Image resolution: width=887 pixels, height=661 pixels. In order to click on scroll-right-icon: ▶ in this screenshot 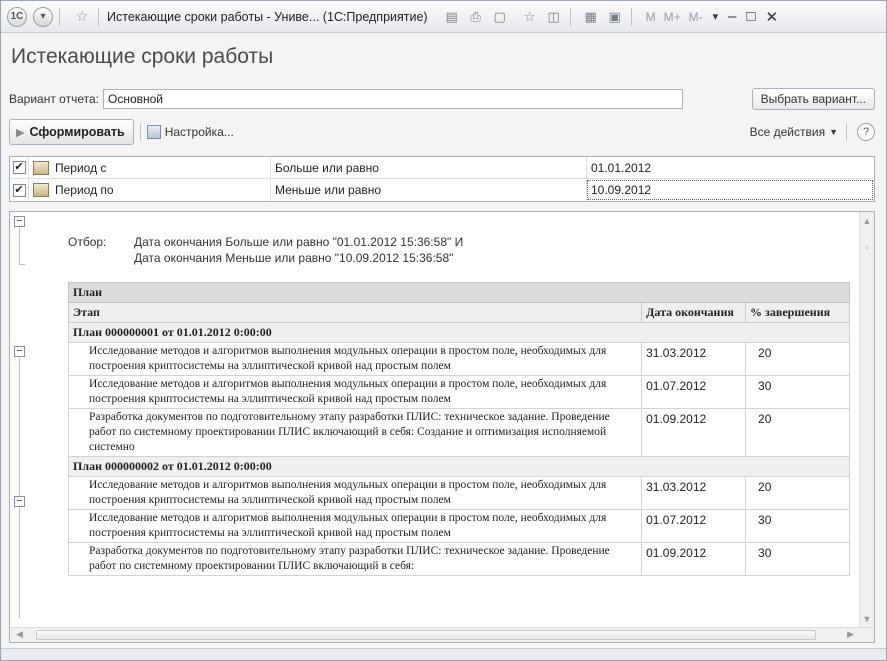, I will do `click(850, 634)`.